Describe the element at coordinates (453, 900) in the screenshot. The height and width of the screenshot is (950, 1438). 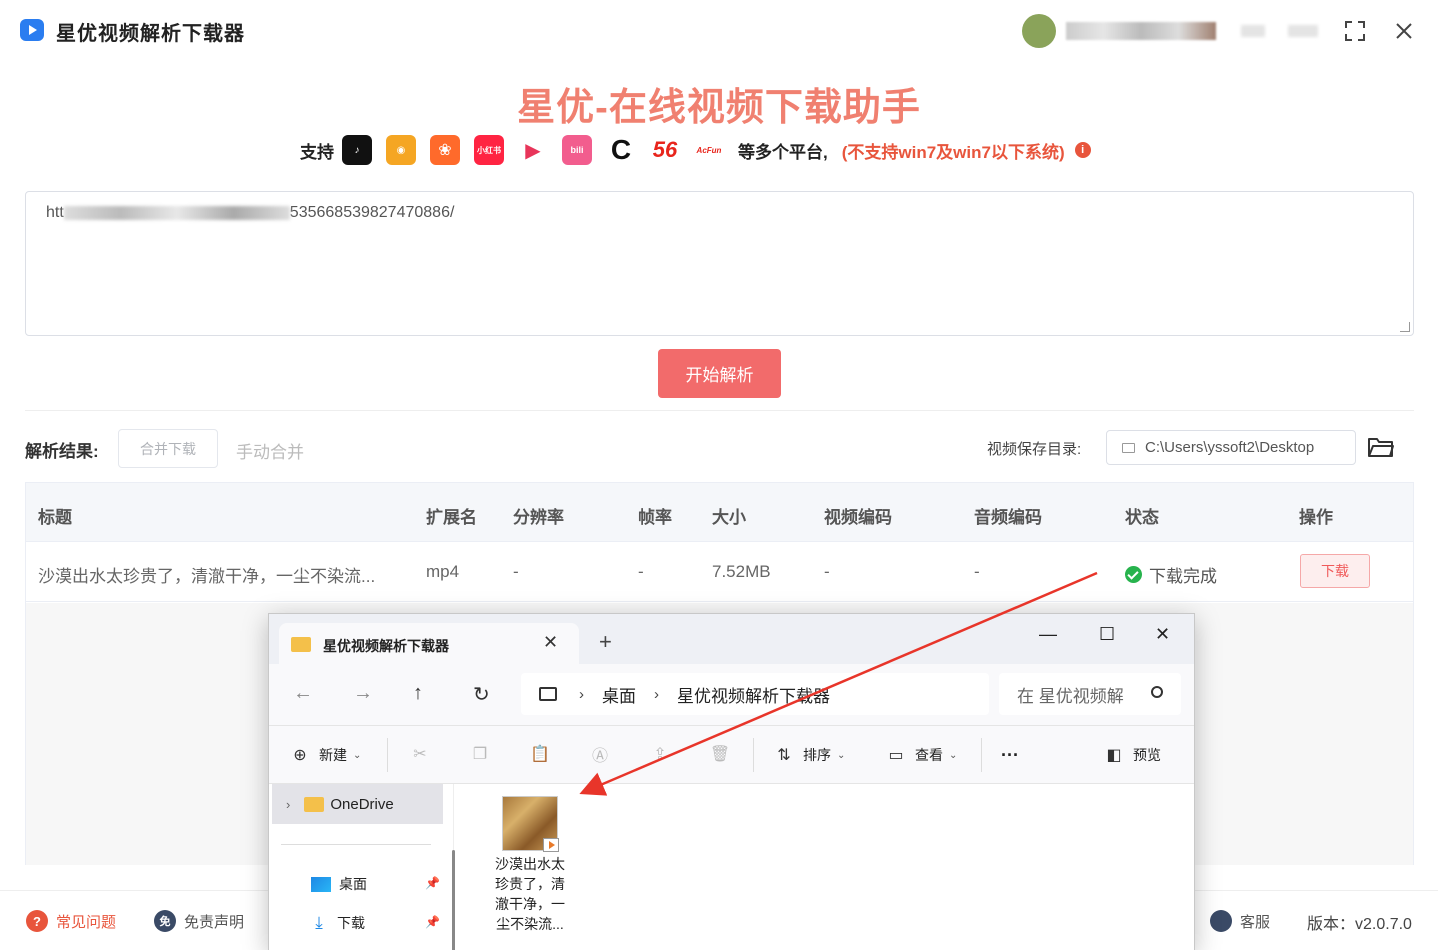
I see `sidebar-scrollbar` at that location.